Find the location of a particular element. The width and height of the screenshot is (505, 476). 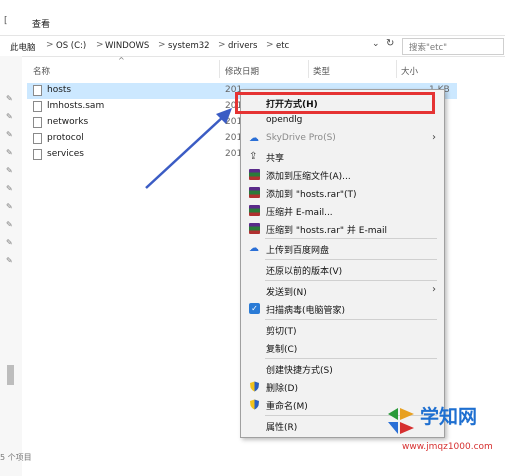

status-bar-text: 5 个项目 is located at coordinates (16, 457).